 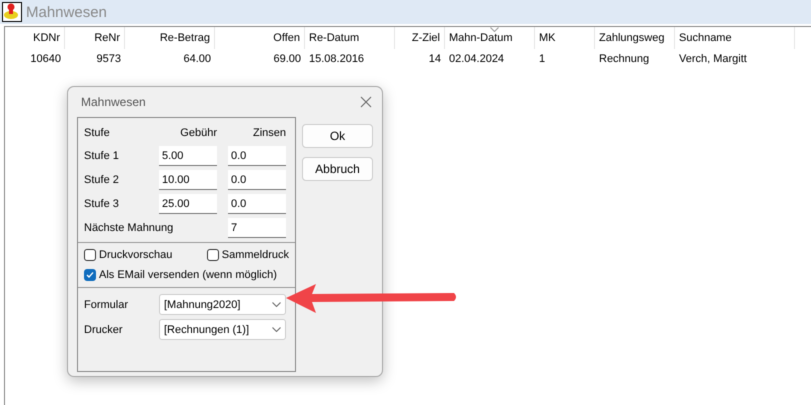 What do you see at coordinates (420, 38) in the screenshot?
I see `column-header: Z-Ziel` at bounding box center [420, 38].